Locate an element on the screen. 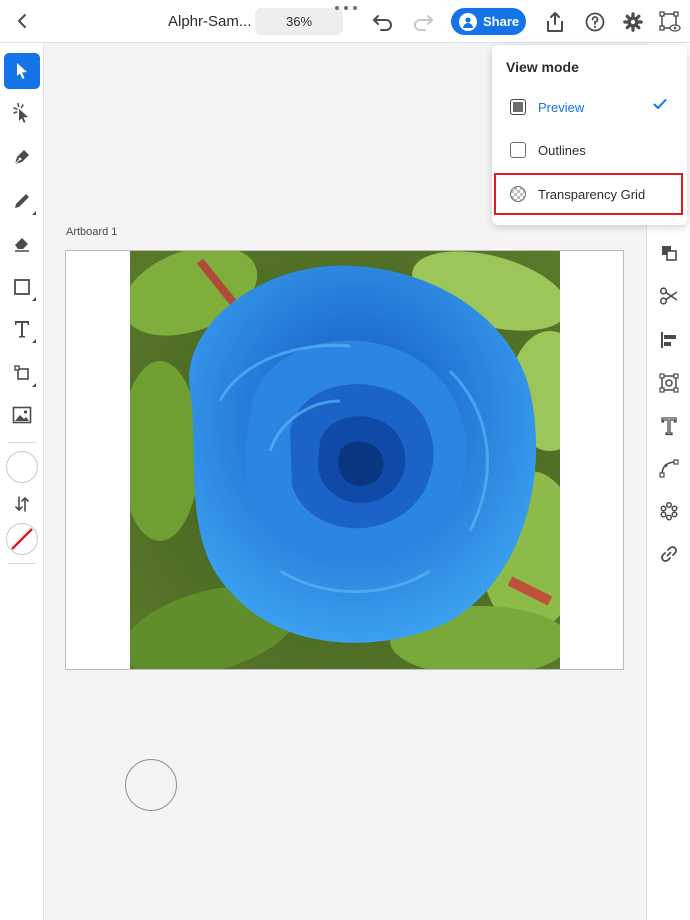 Image resolution: width=690 pixels, height=920 pixels. scissors-icon is located at coordinates (668, 296).